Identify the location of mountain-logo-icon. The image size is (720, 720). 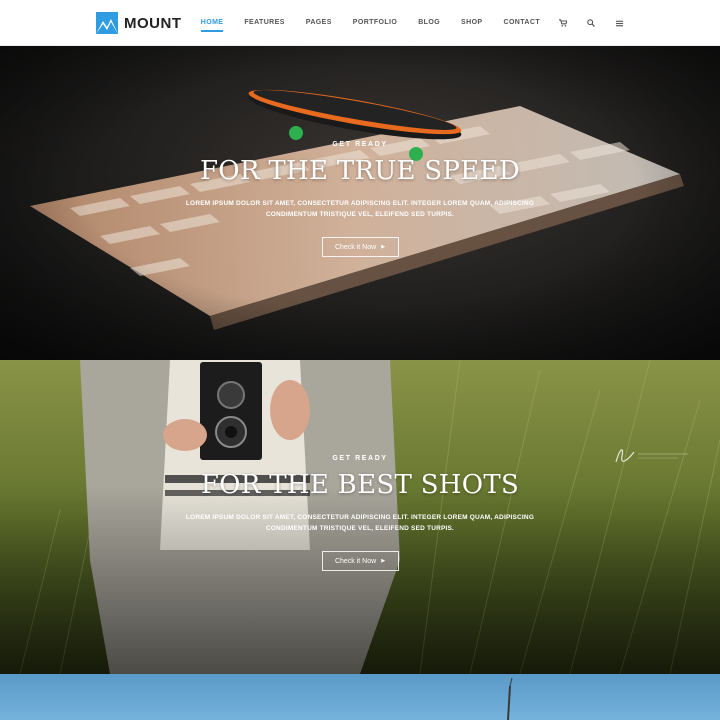
(107, 23).